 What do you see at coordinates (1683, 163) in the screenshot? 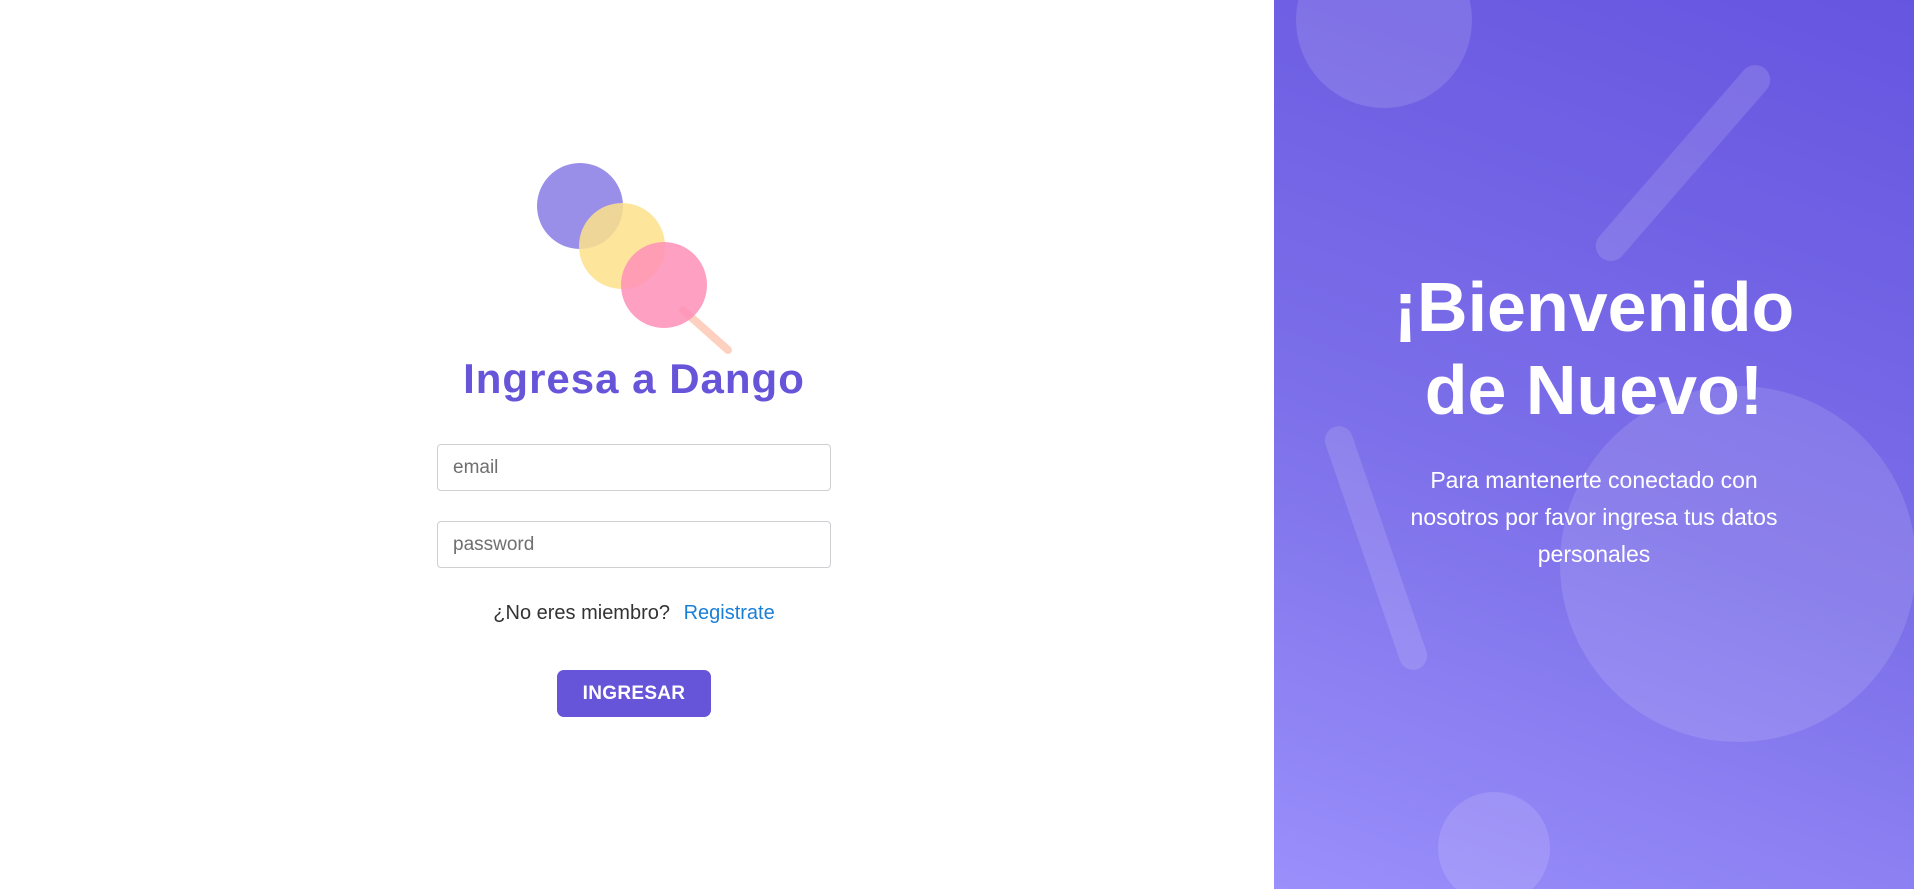
I see `decorative-bar` at bounding box center [1683, 163].